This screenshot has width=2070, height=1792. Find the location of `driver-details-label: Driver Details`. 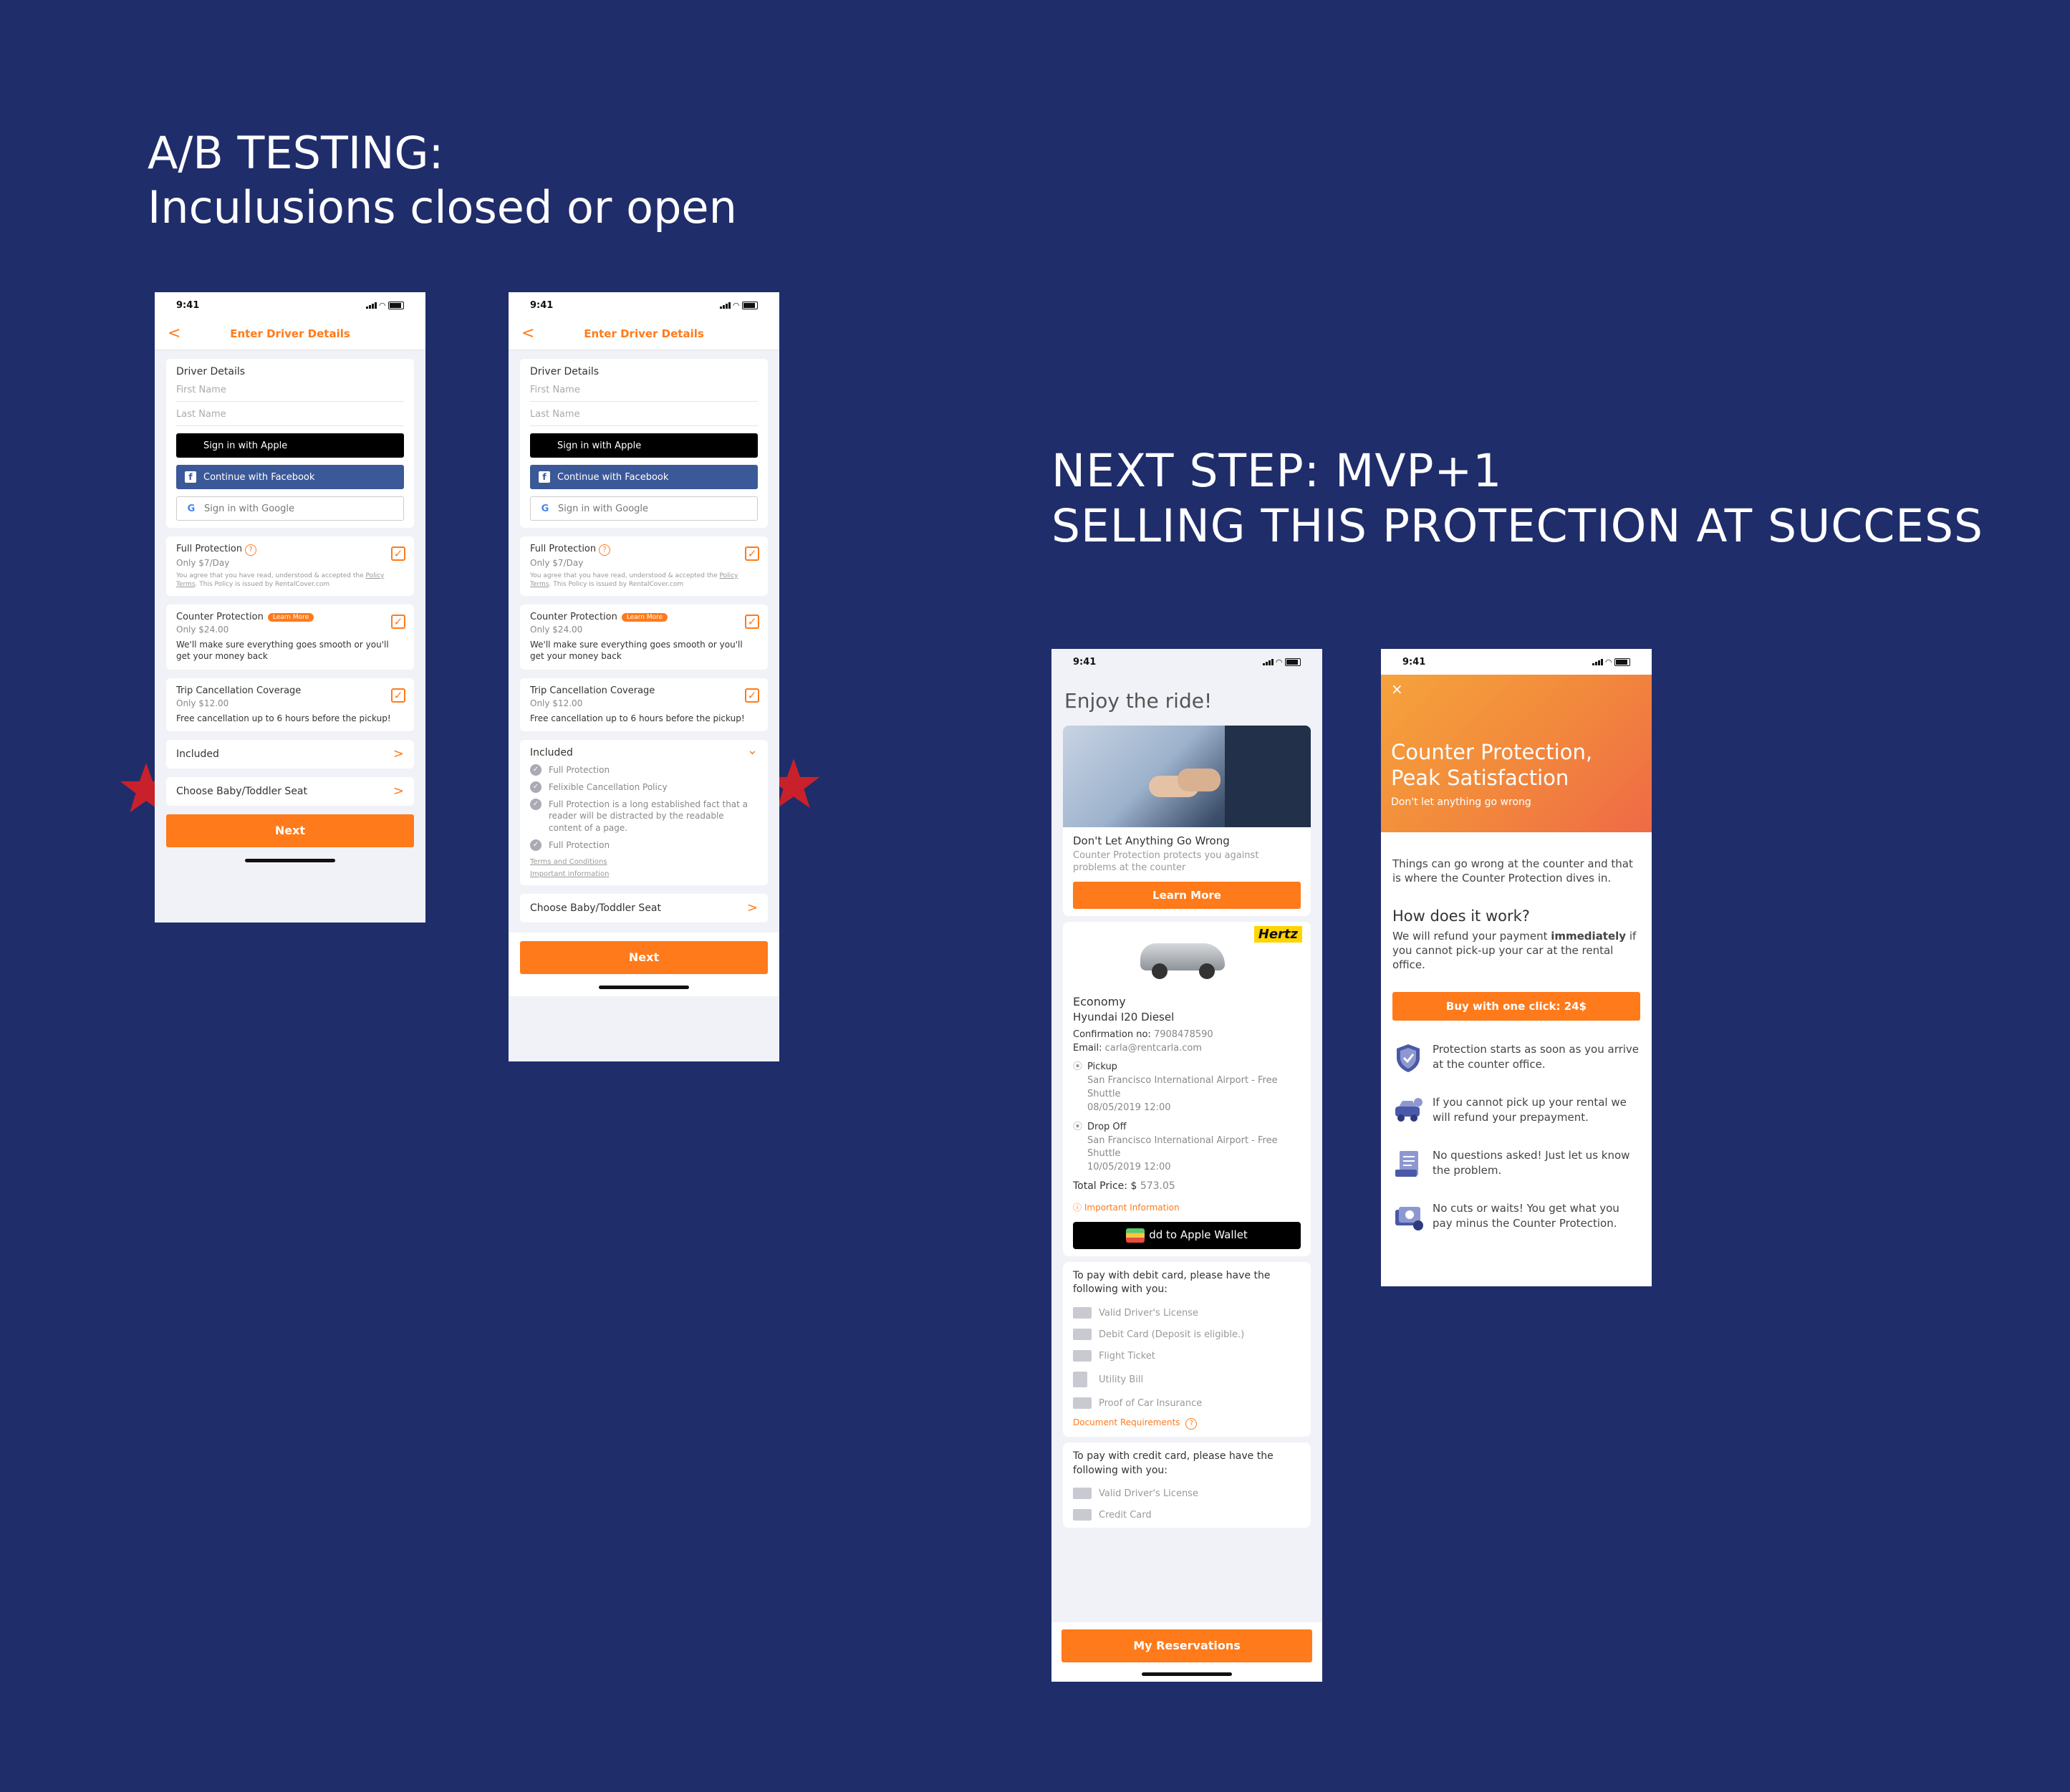

driver-details-label: Driver Details is located at coordinates (211, 371).